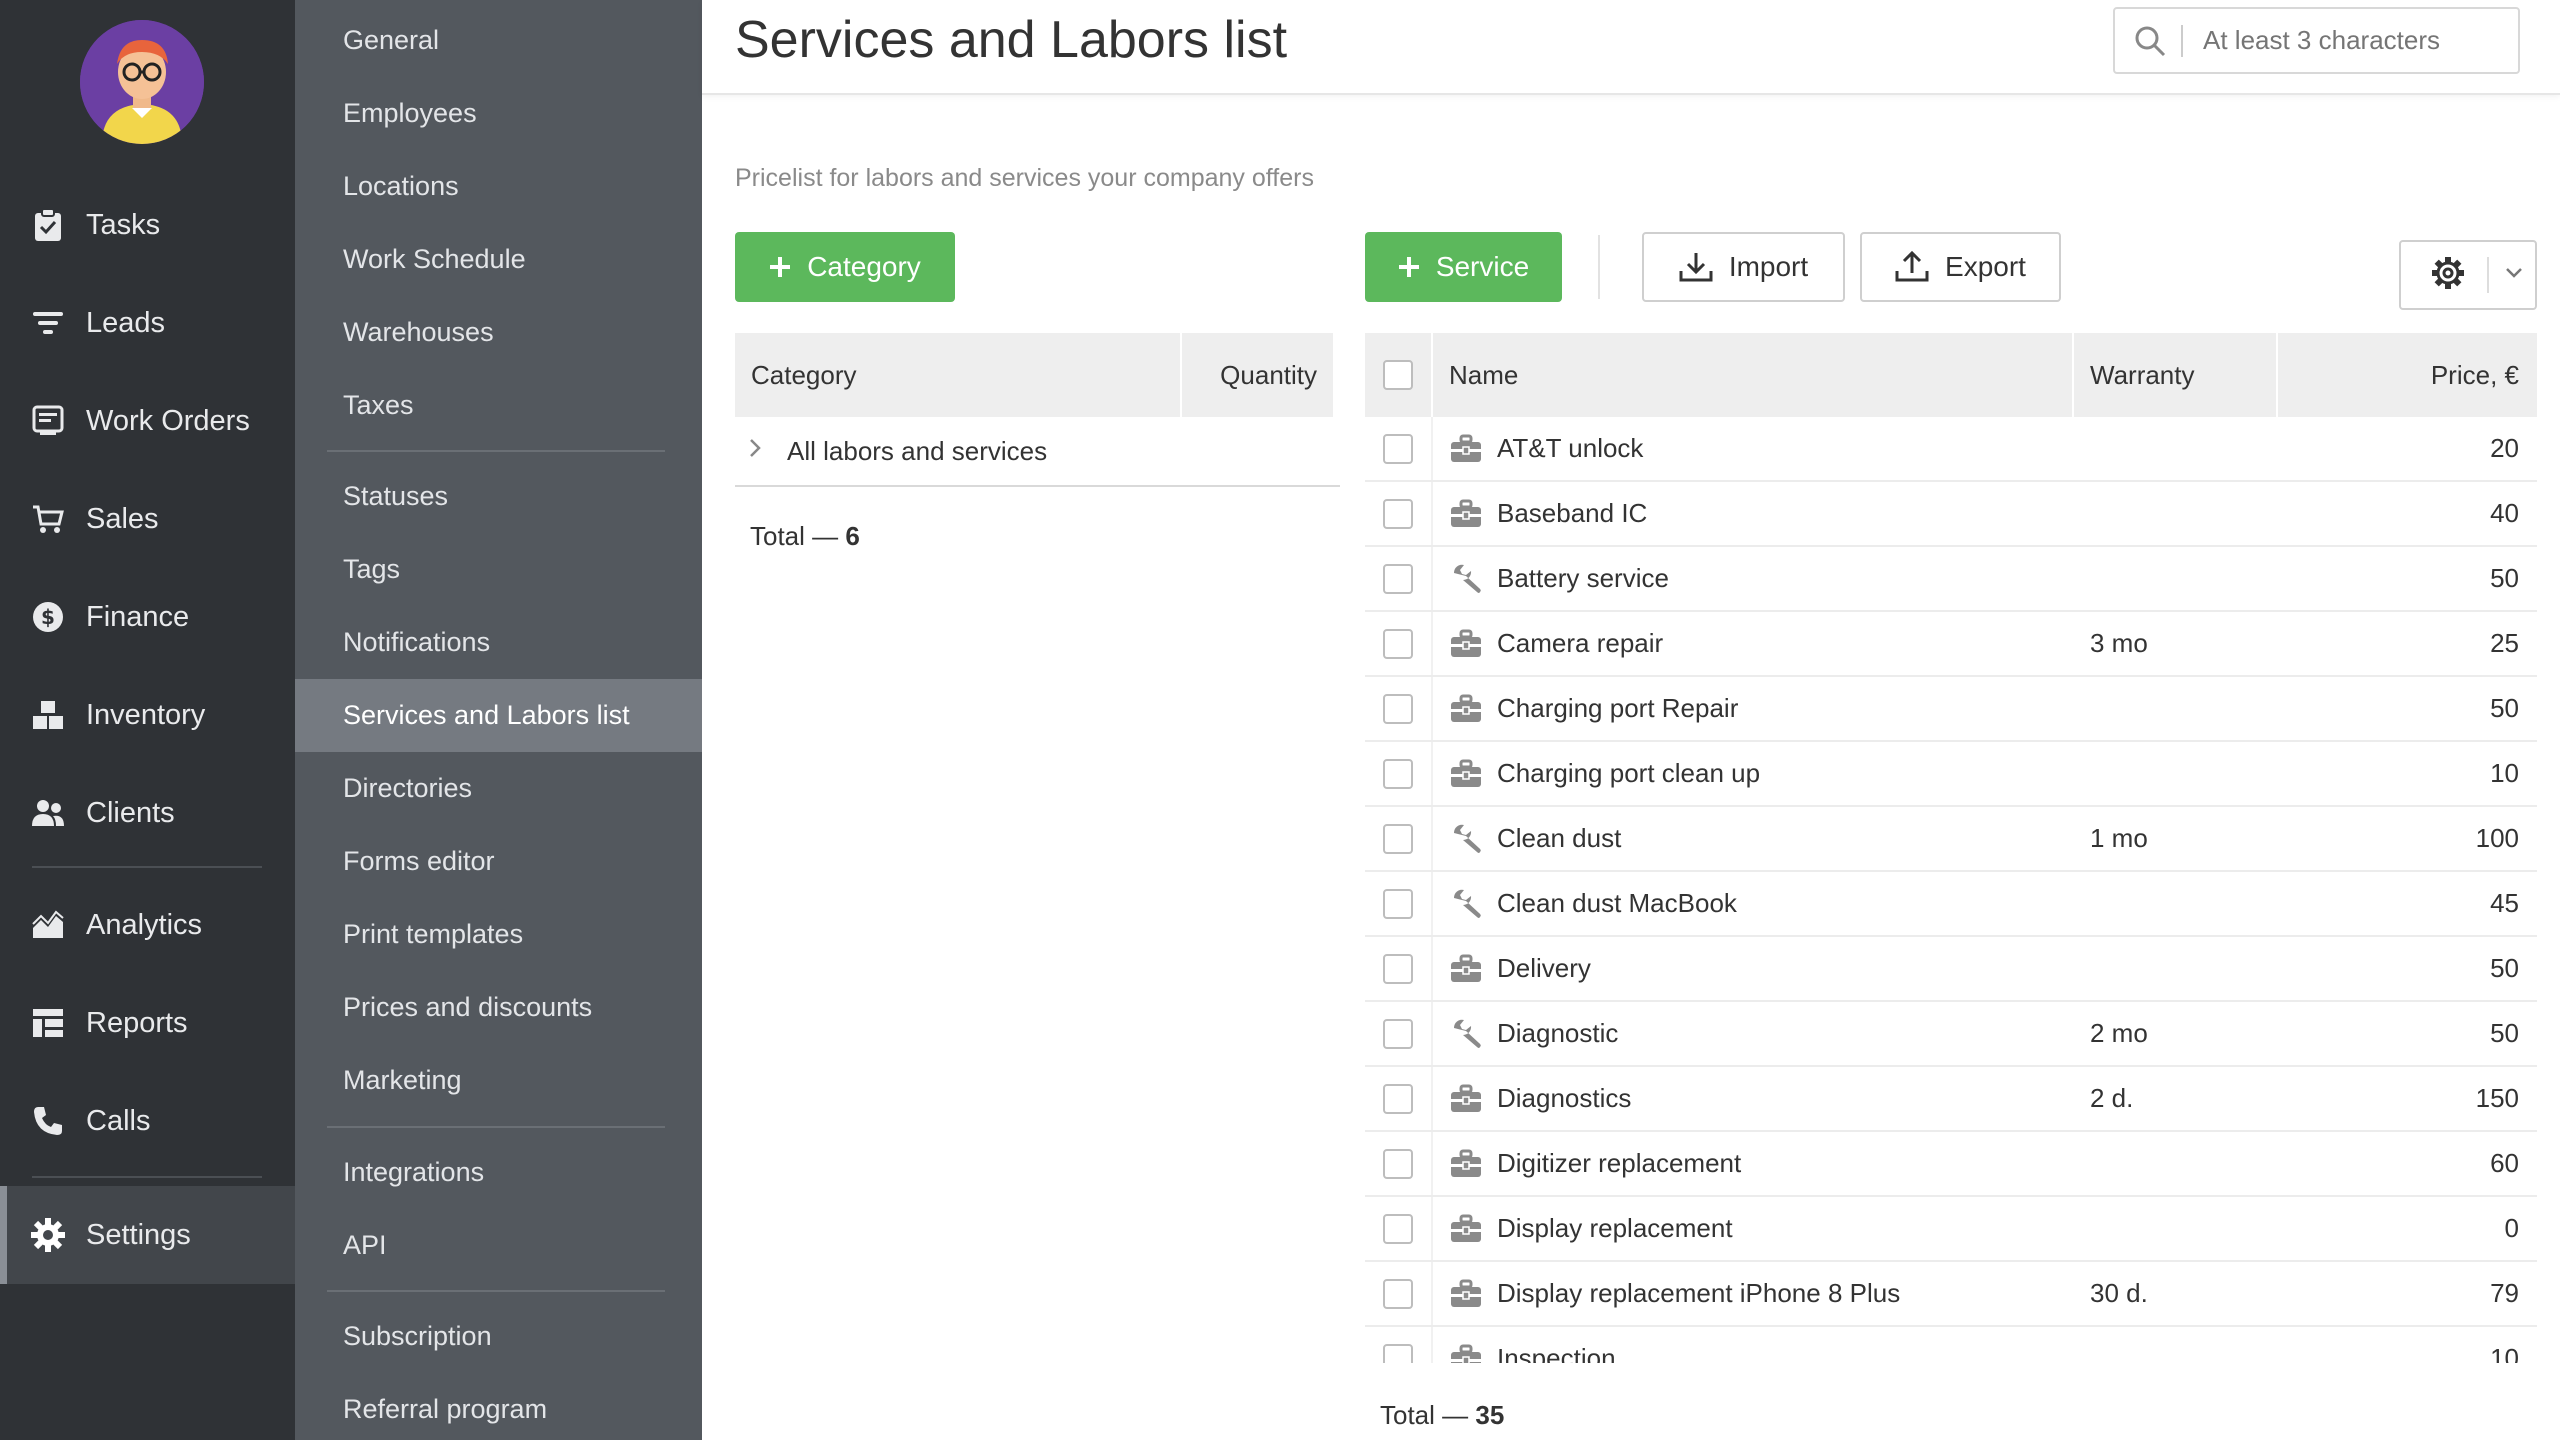 The image size is (2560, 1440). I want to click on nav-item-leads: Leads, so click(147, 323).